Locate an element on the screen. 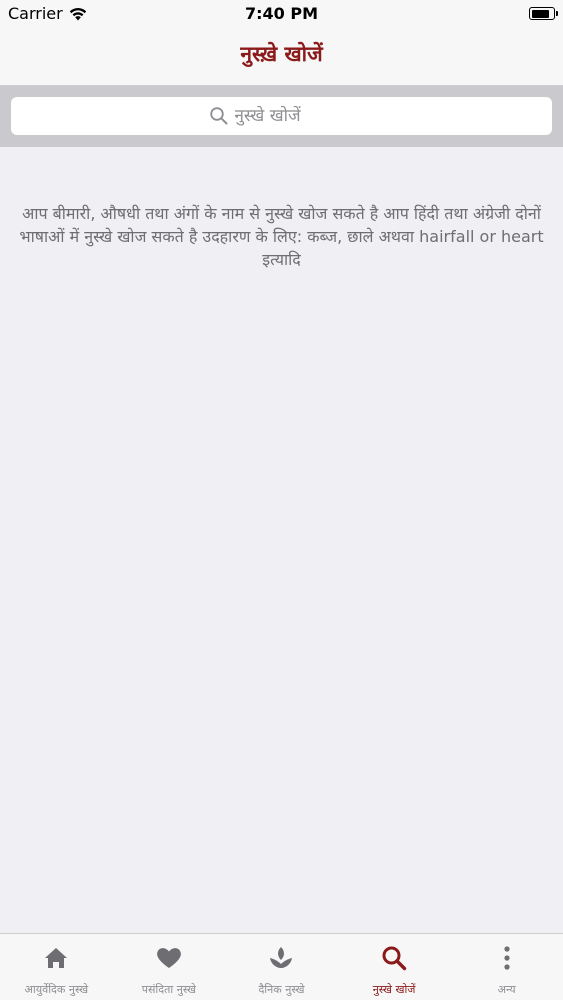 The height and width of the screenshot is (1000, 563). status-time: 7:40 PM is located at coordinates (281, 13).